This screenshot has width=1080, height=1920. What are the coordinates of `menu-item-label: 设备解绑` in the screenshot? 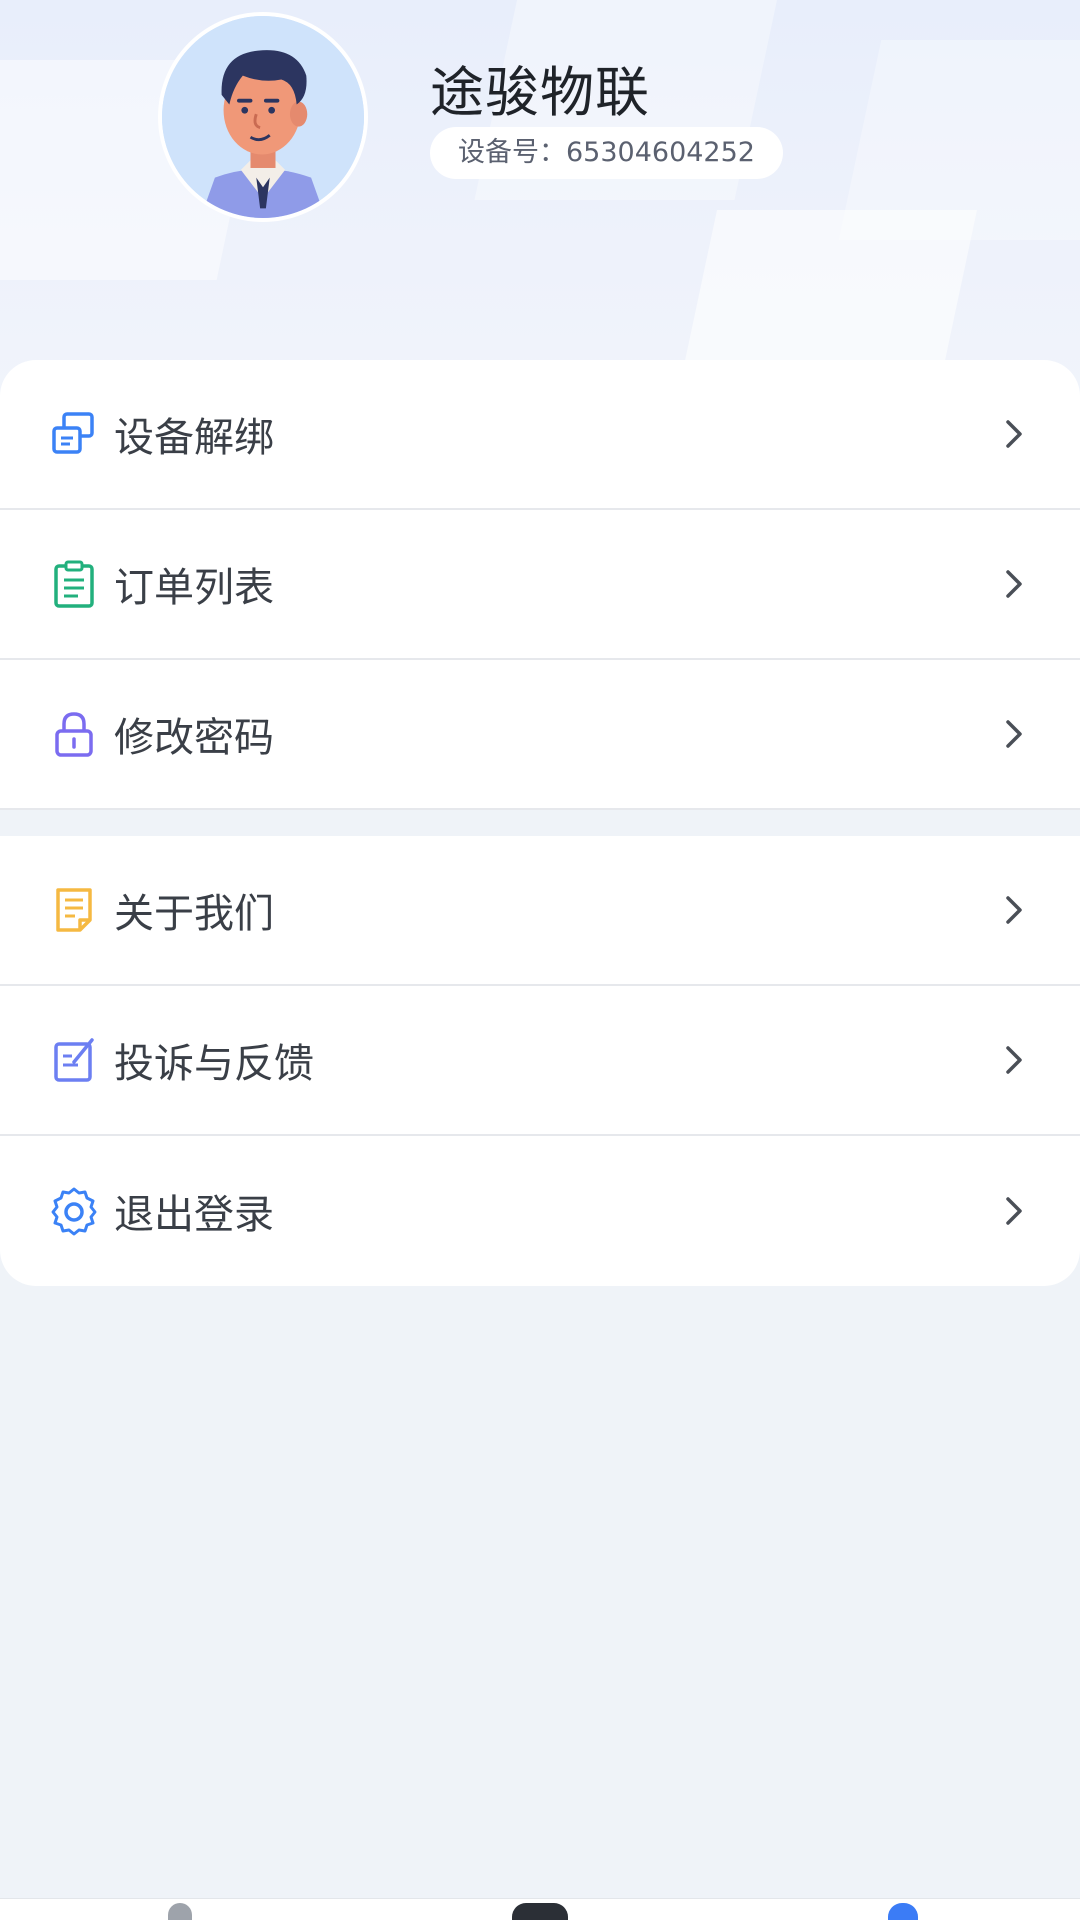 It's located at (194, 438).